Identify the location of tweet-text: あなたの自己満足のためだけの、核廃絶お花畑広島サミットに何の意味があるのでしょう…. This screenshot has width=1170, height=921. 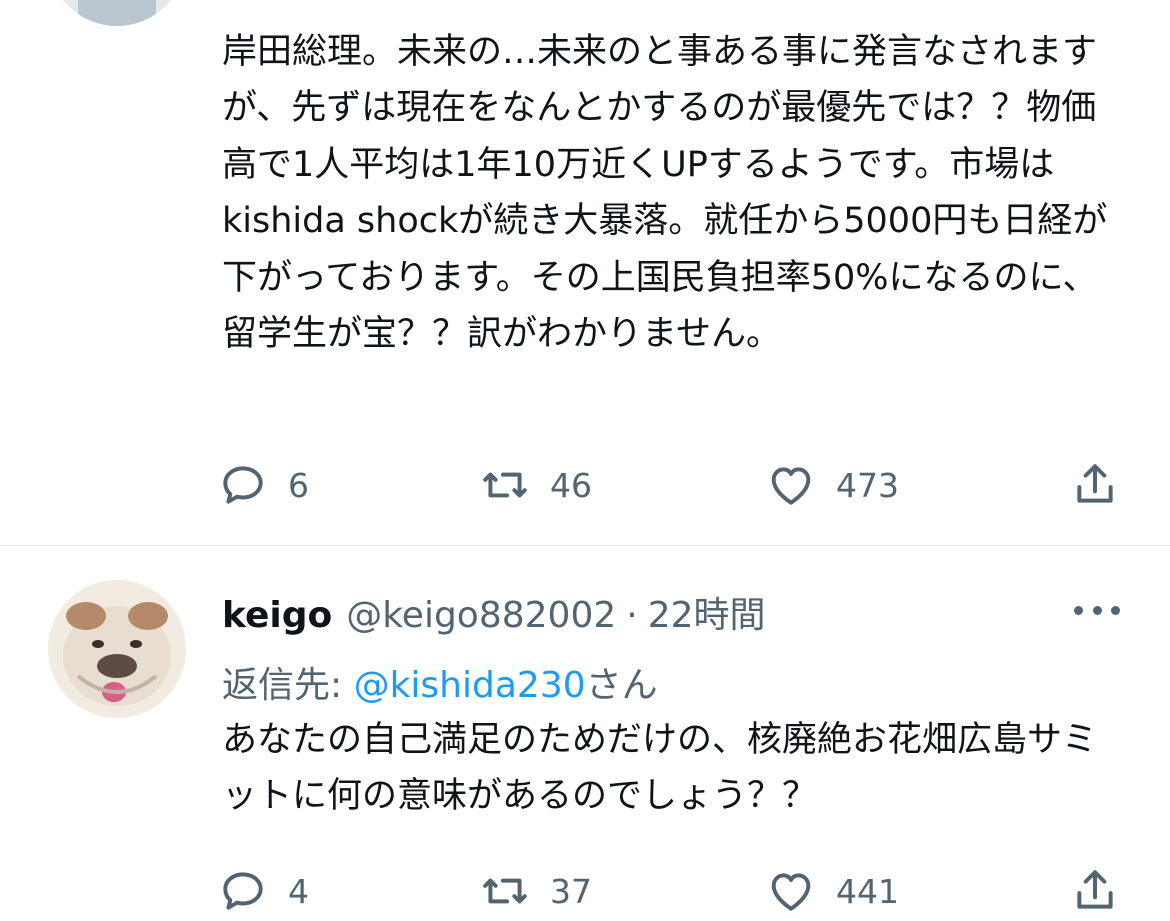
(660, 768).